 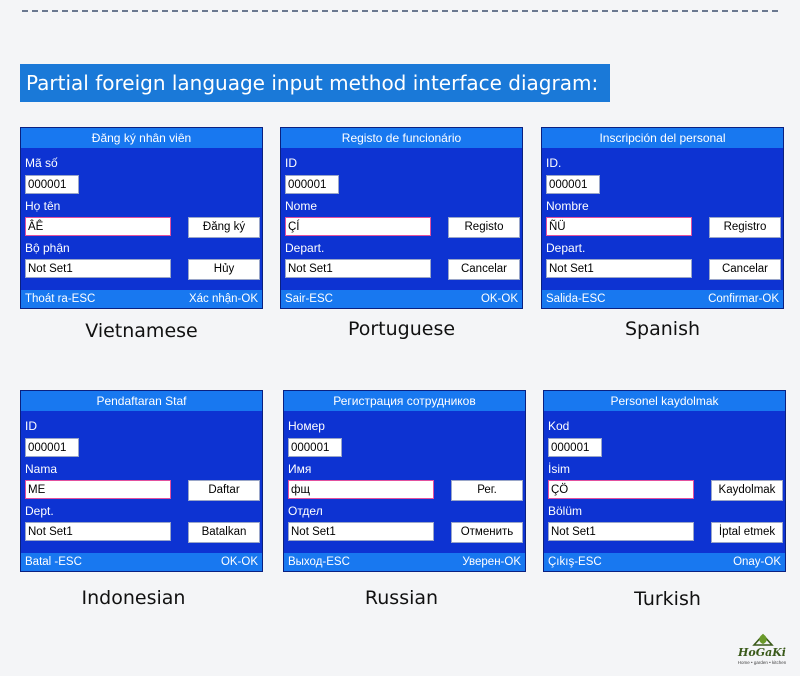 What do you see at coordinates (400, 11) in the screenshot?
I see `top-dashed-divider` at bounding box center [400, 11].